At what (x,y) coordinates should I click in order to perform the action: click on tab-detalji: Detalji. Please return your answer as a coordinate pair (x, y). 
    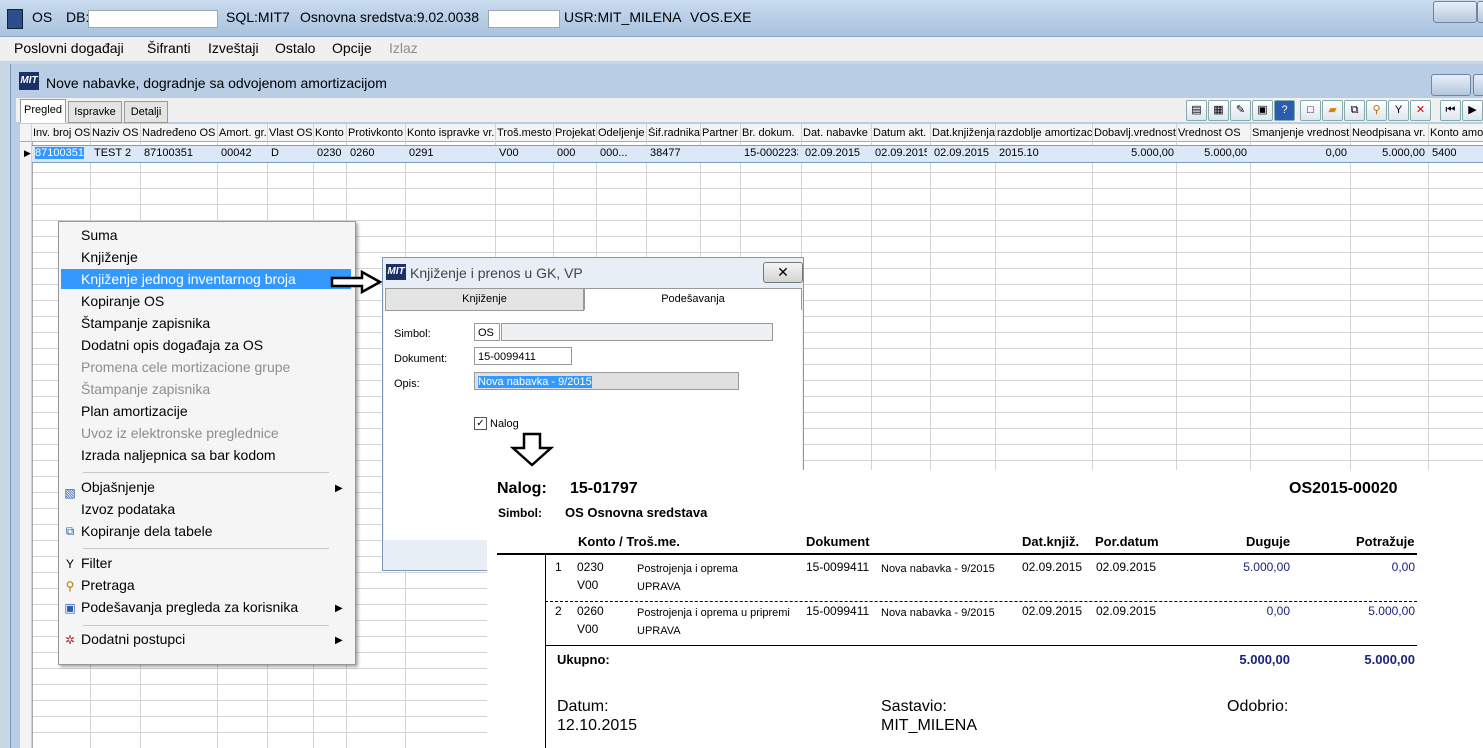
    Looking at the image, I should click on (146, 112).